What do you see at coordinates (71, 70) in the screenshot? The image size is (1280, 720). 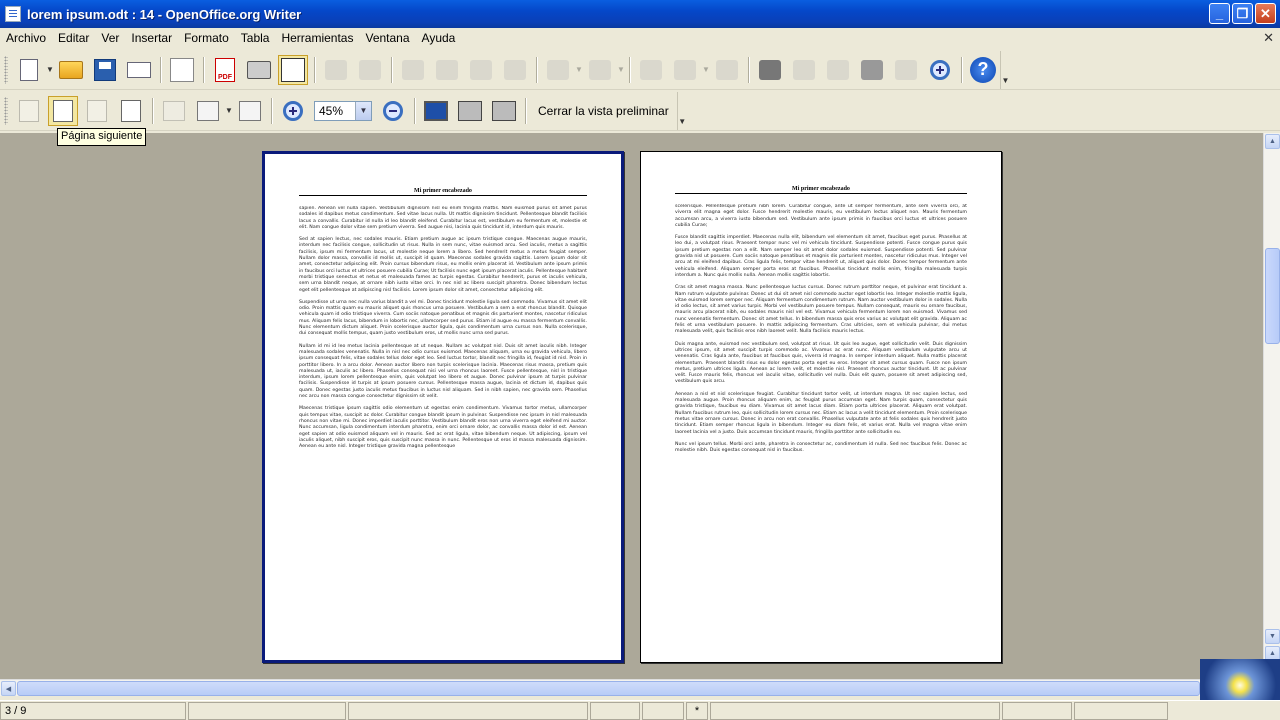 I see `open-button` at bounding box center [71, 70].